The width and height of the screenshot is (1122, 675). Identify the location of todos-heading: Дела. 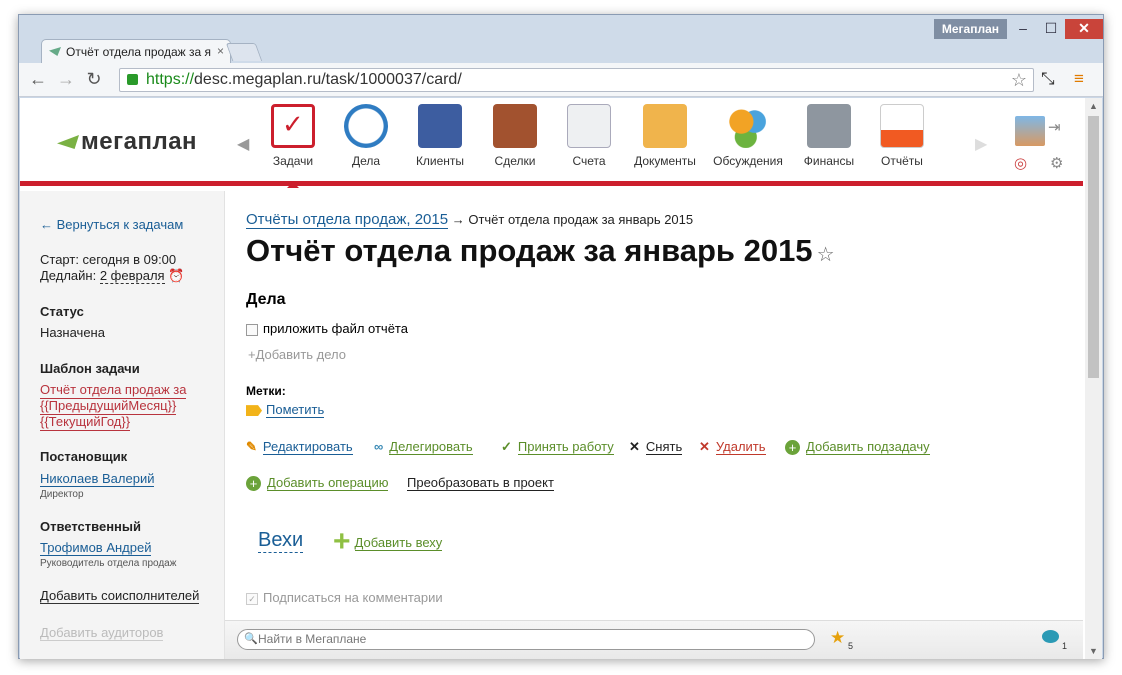
(266, 299).